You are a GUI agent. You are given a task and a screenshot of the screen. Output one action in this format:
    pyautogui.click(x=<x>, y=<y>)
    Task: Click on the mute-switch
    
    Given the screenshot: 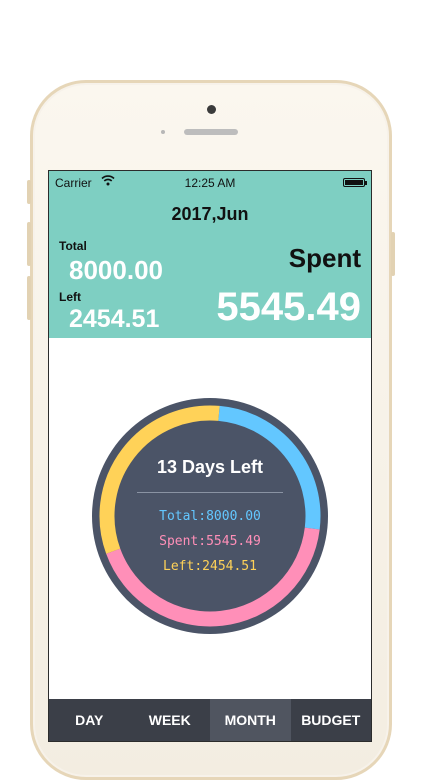 What is the action you would take?
    pyautogui.click(x=29, y=192)
    